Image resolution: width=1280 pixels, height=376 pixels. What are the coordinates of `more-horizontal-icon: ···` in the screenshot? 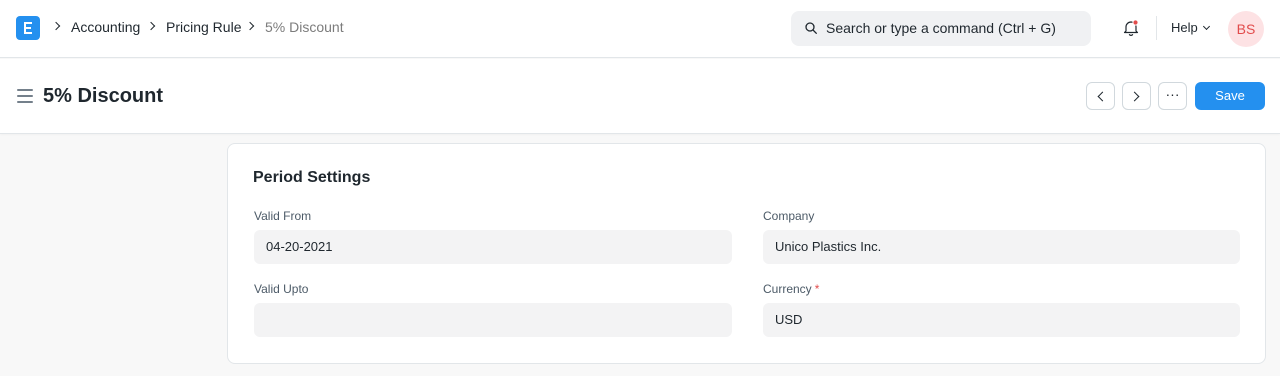 It's located at (1172, 94).